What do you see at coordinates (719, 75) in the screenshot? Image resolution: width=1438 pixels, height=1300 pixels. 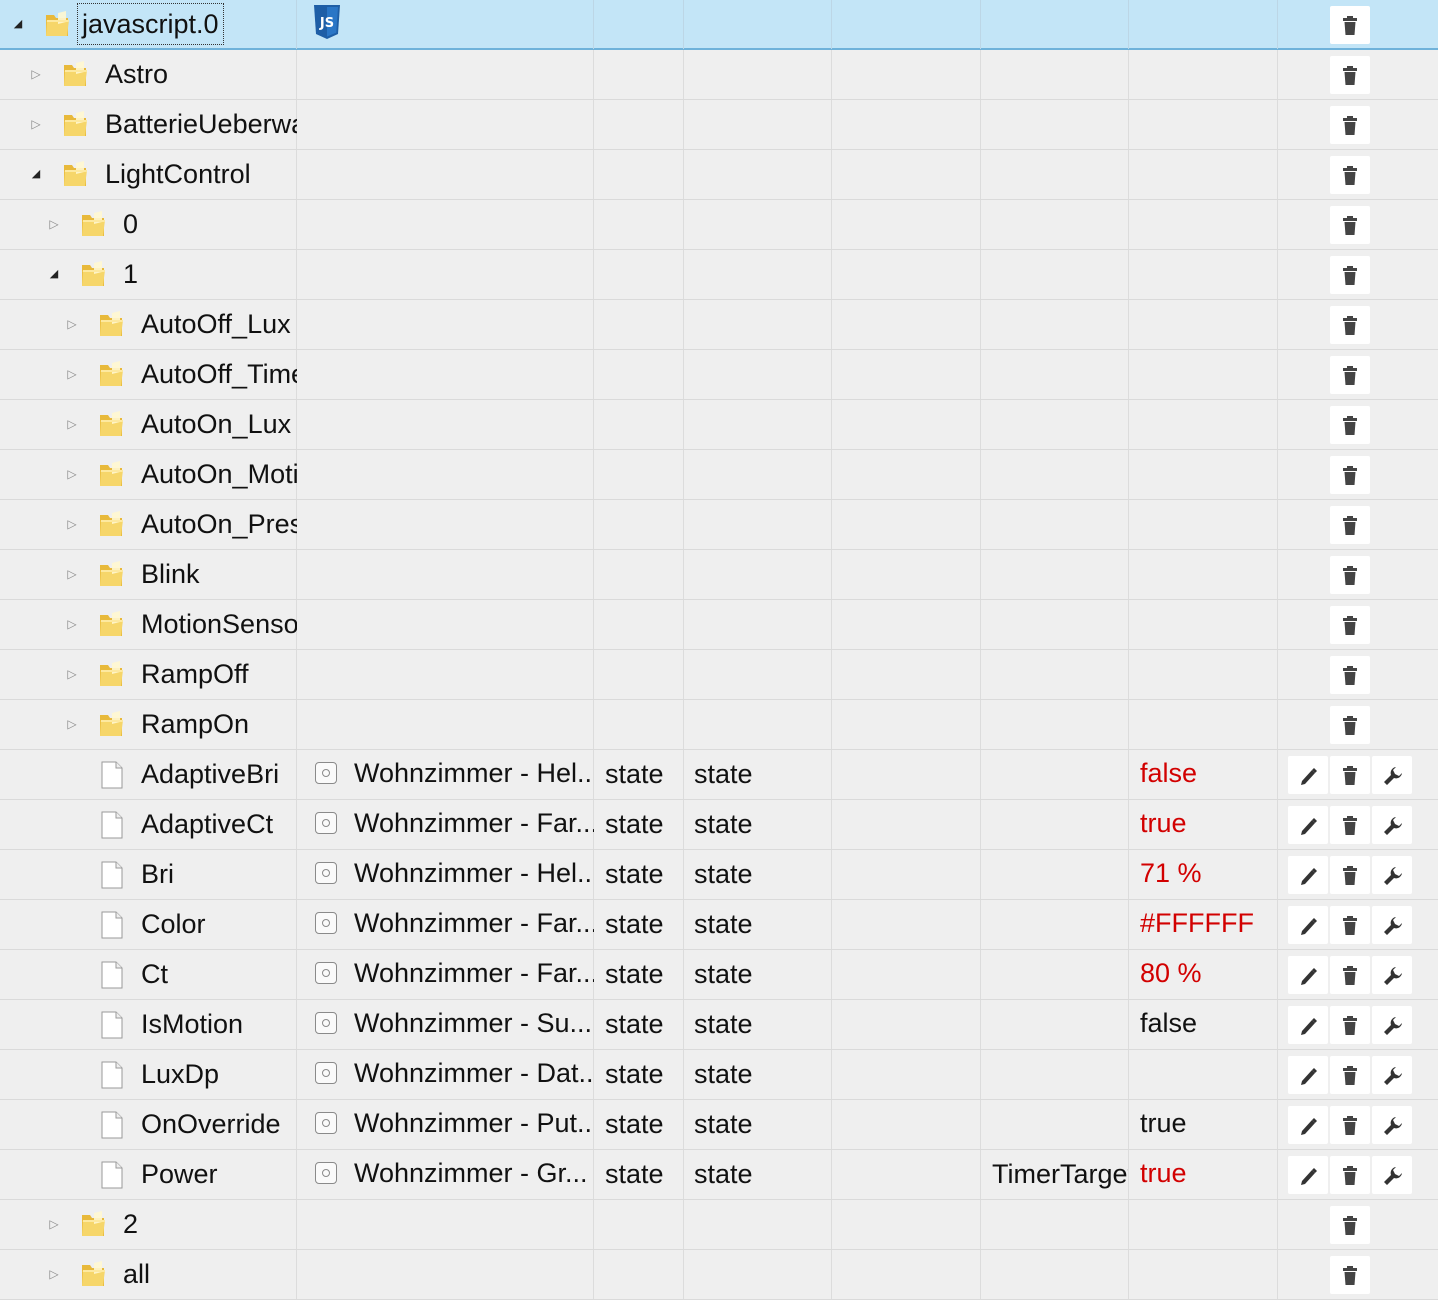 I see `folder-row: ▷ Astro` at bounding box center [719, 75].